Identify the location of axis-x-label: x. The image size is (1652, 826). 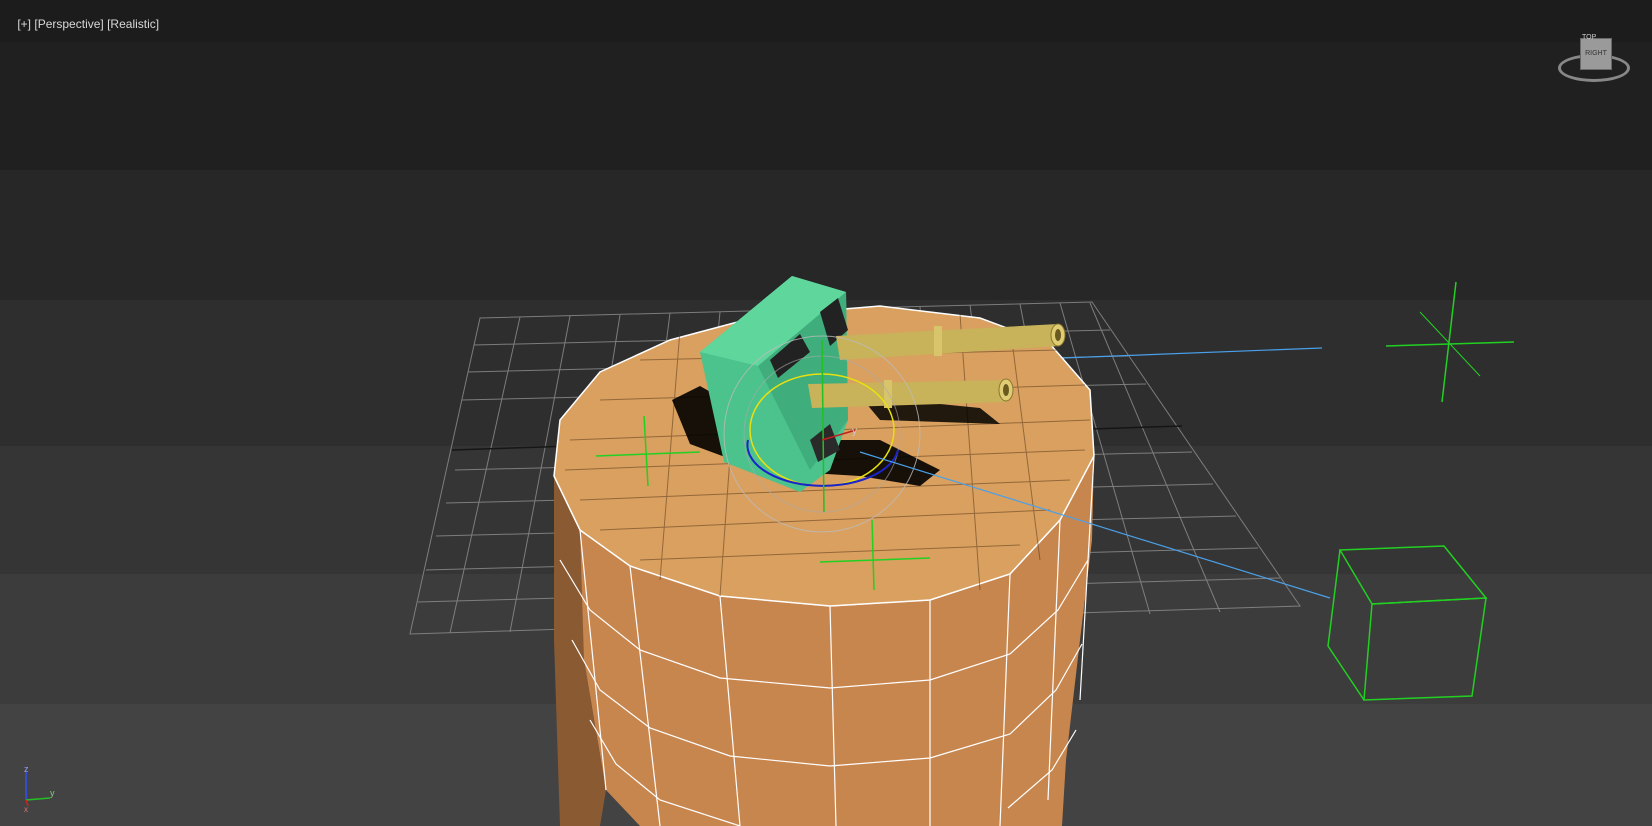
(26, 808).